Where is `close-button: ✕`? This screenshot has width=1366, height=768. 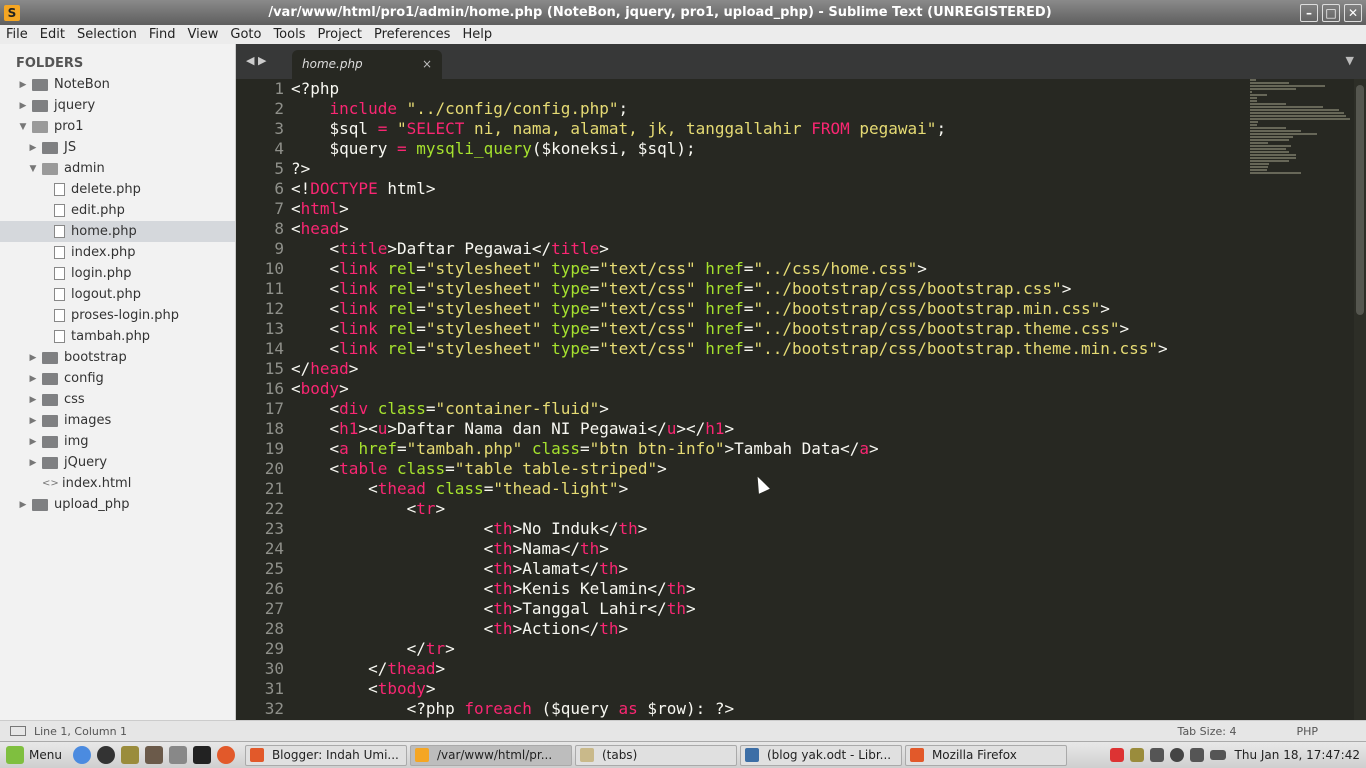 close-button: ✕ is located at coordinates (1353, 12).